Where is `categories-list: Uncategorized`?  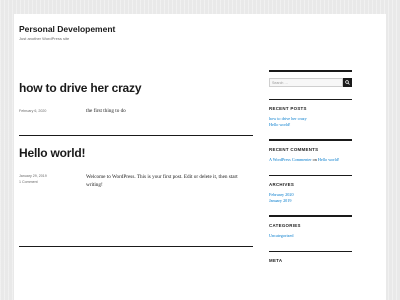 categories-list: Uncategorized is located at coordinates (310, 236).